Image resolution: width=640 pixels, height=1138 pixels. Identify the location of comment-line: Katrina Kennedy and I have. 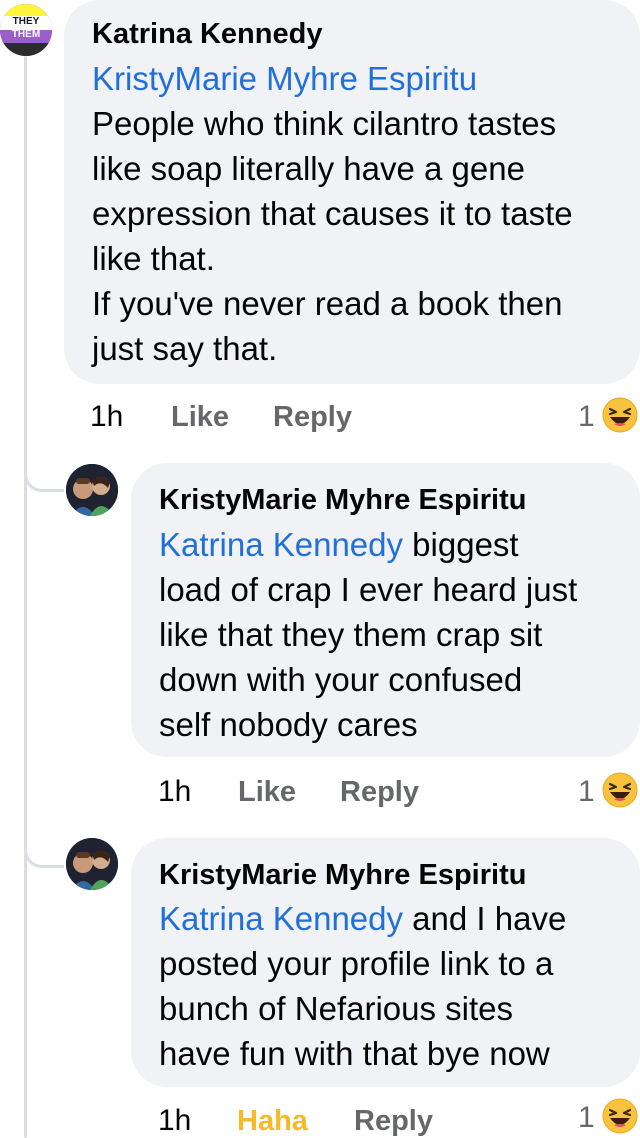
(363, 918).